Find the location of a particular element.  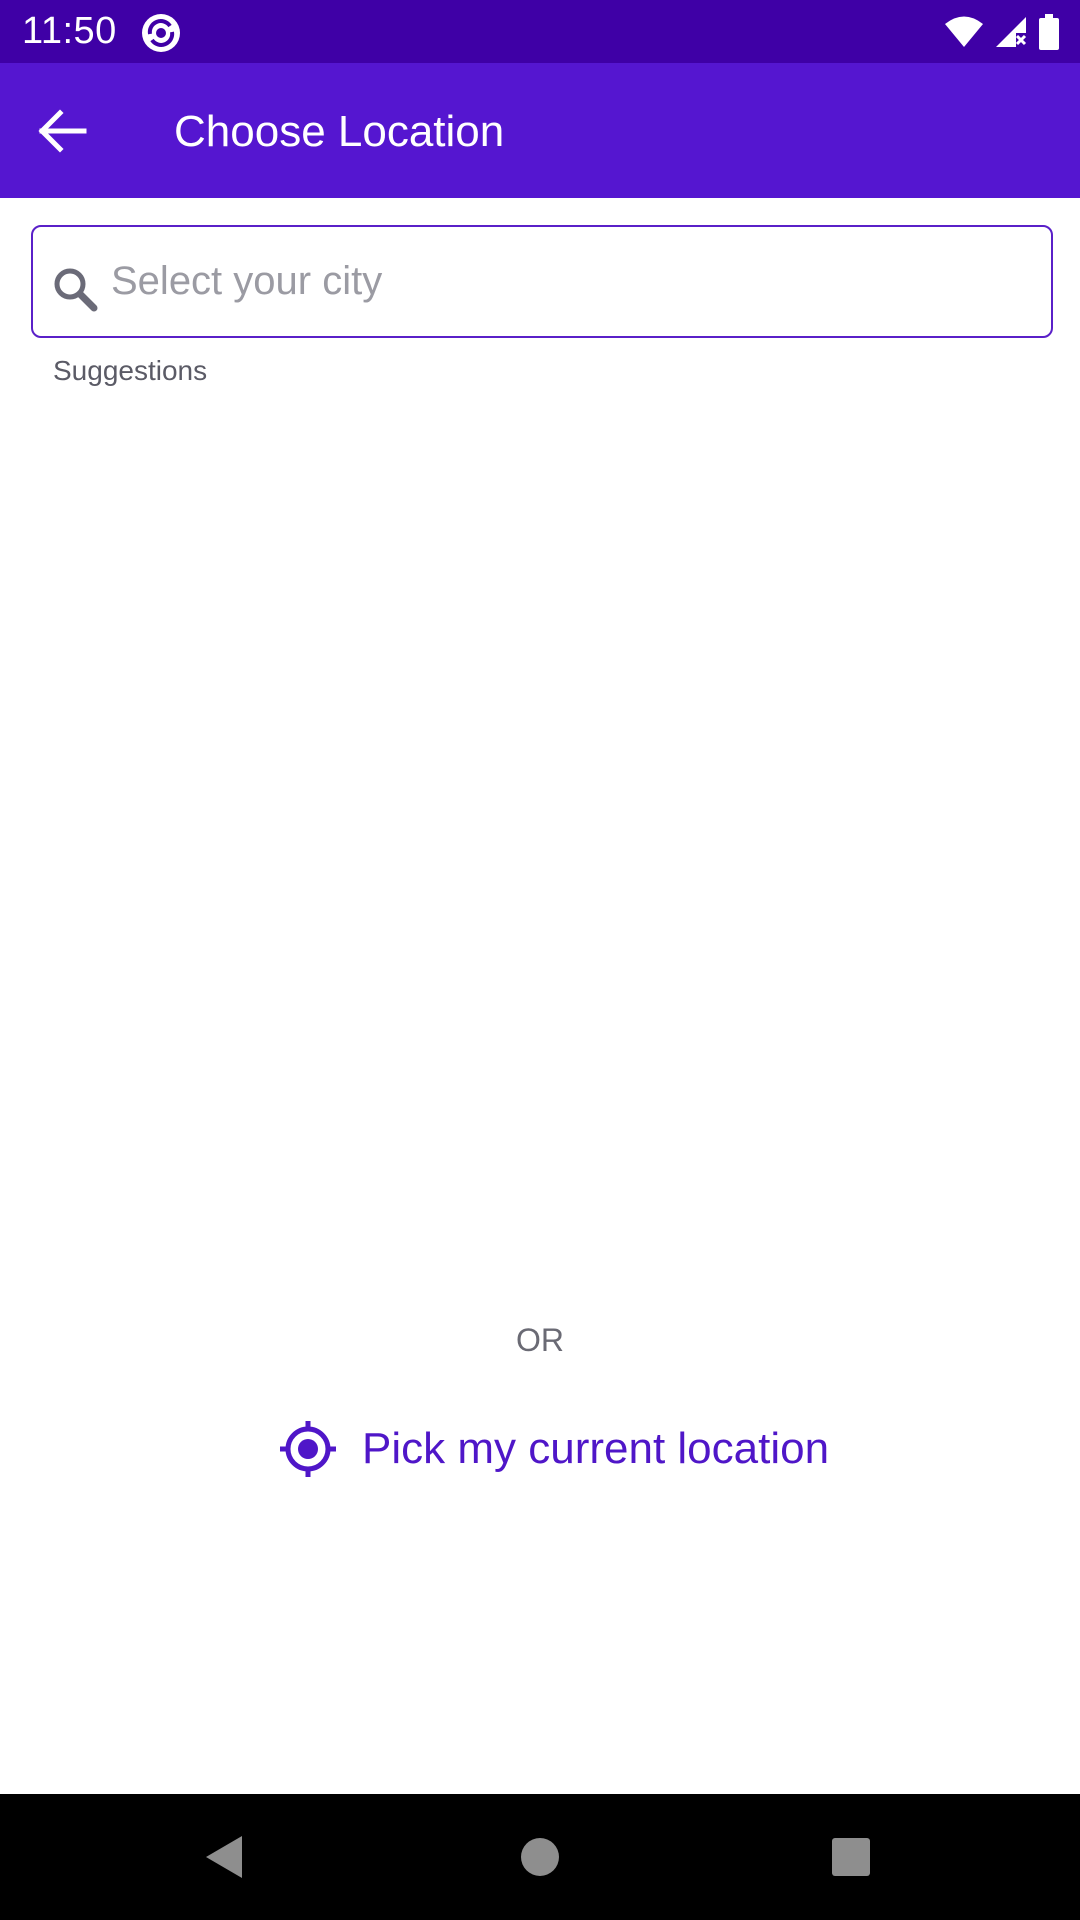

nav-back-button is located at coordinates (225, 1857).